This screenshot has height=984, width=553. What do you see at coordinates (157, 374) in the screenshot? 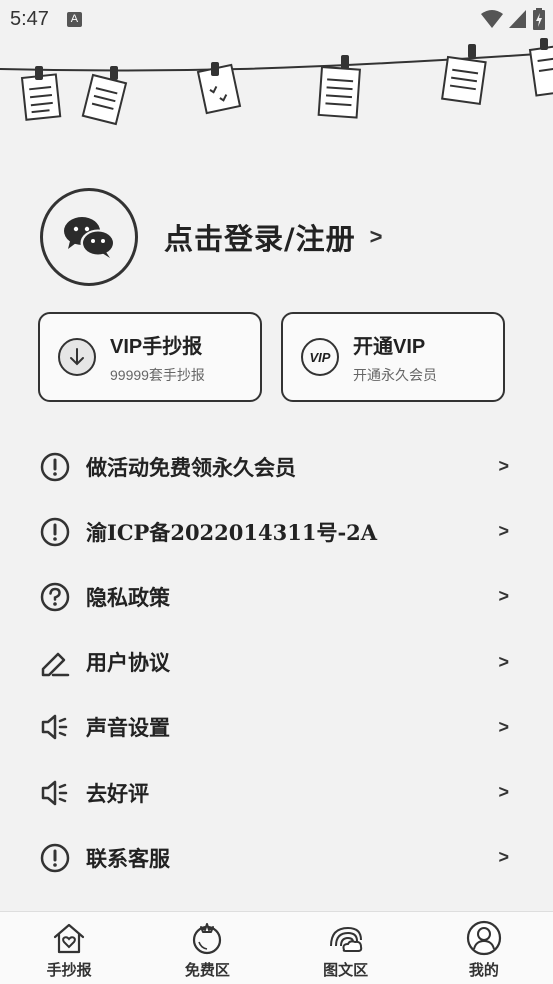
I see `card-subtitle: 99999套手抄报` at bounding box center [157, 374].